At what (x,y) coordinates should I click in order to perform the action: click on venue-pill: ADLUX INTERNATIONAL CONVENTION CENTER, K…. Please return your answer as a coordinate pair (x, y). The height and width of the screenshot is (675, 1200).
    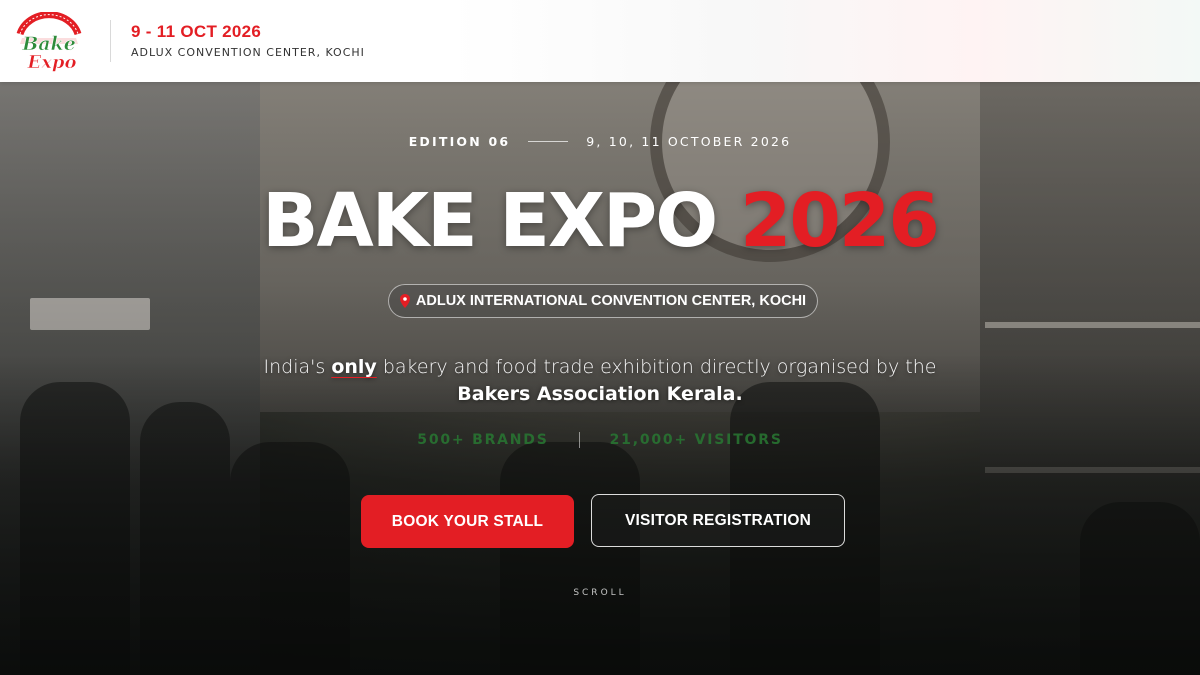
    Looking at the image, I should click on (603, 301).